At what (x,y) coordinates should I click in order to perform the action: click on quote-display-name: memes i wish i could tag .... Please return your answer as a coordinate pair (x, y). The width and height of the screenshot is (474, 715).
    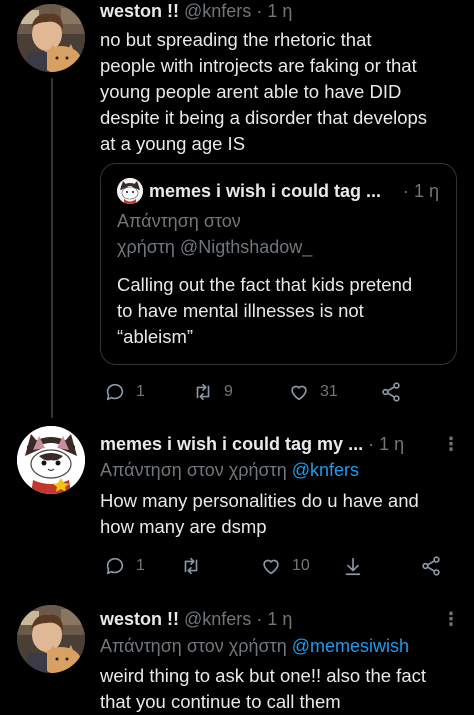
    Looking at the image, I should click on (265, 191).